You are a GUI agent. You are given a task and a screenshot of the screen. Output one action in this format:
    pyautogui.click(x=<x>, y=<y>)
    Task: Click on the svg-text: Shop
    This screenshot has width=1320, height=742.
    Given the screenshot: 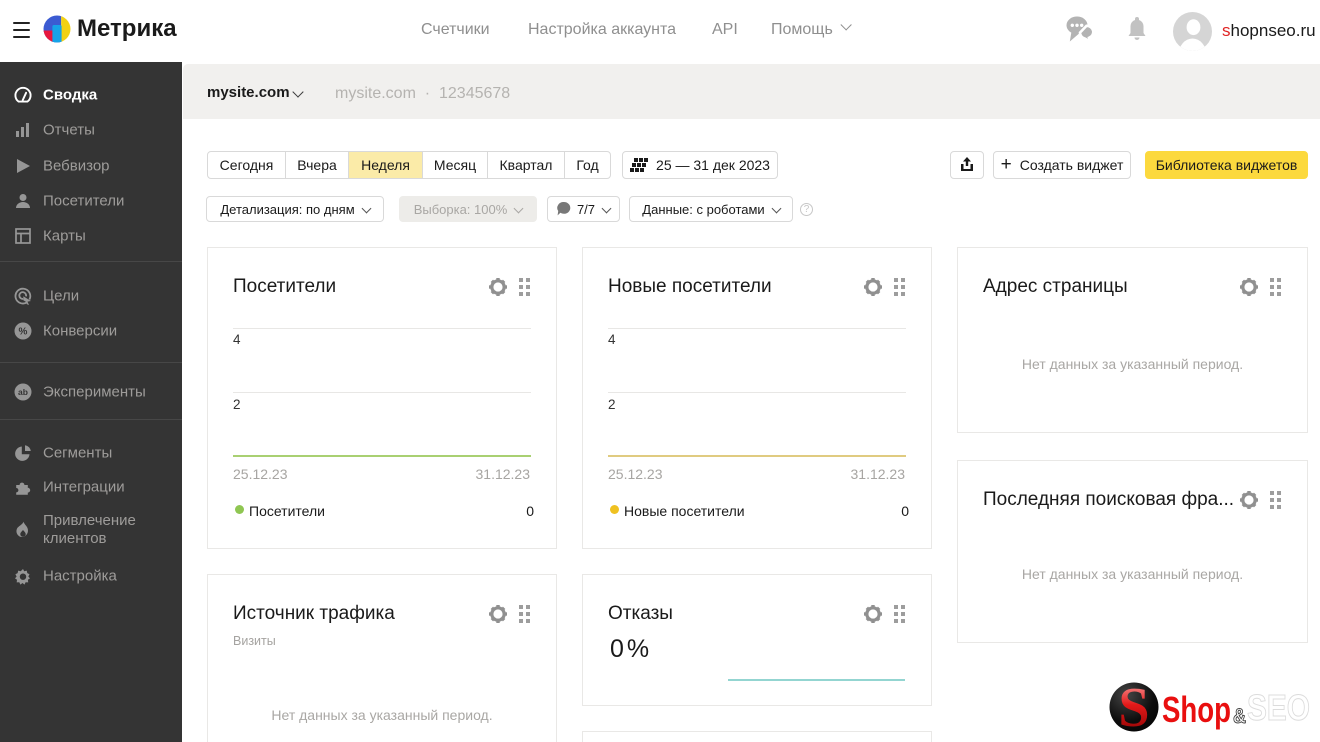 What is the action you would take?
    pyautogui.click(x=1196, y=709)
    